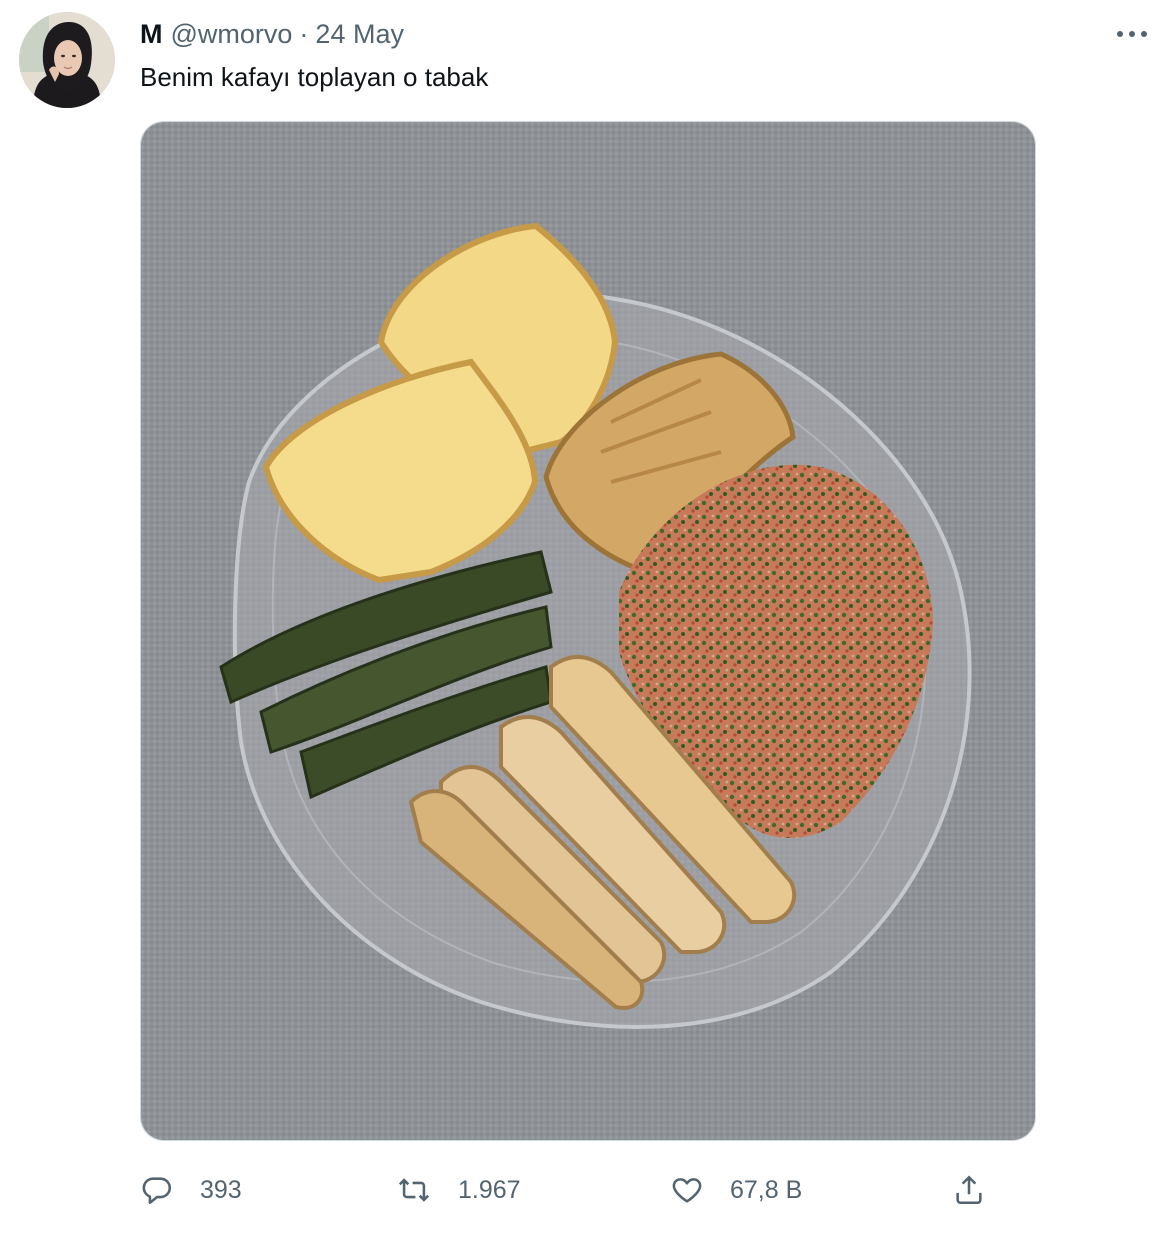  Describe the element at coordinates (232, 34) in the screenshot. I see `author-handle: @wmorvo` at that location.